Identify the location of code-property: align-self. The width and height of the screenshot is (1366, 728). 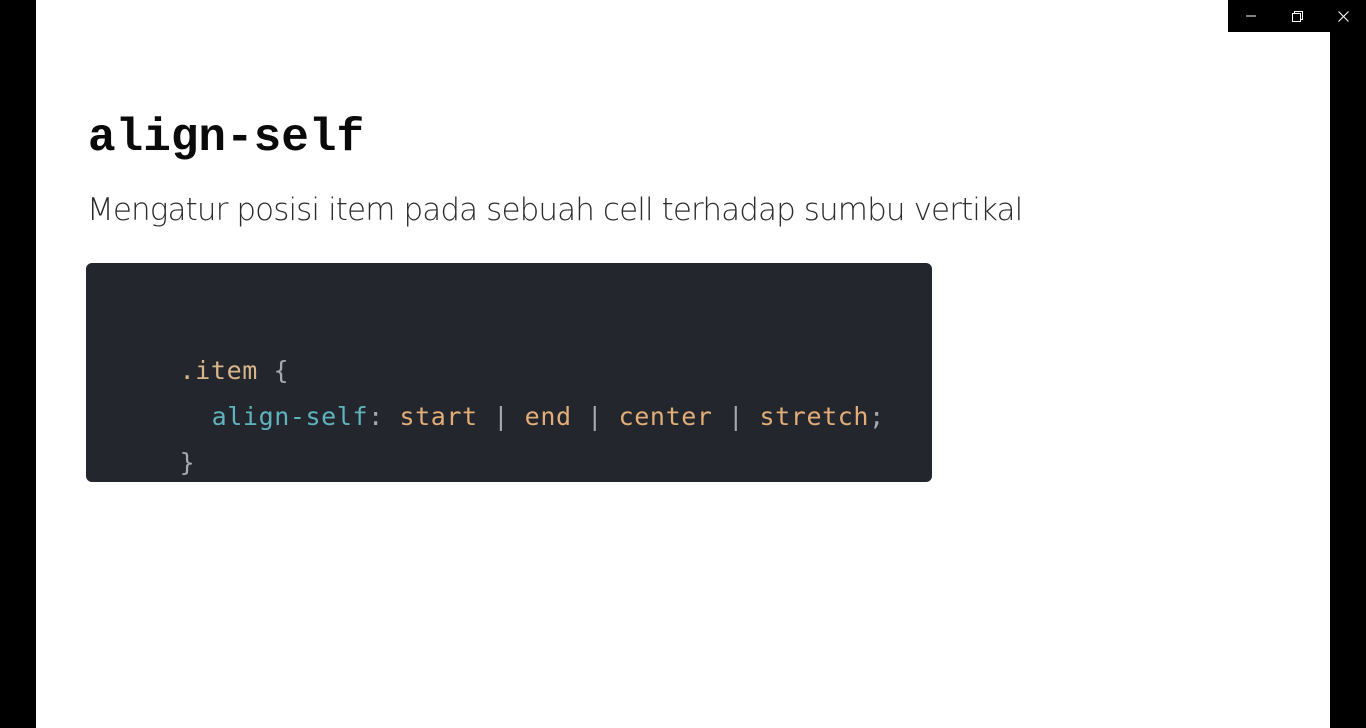
(290, 416).